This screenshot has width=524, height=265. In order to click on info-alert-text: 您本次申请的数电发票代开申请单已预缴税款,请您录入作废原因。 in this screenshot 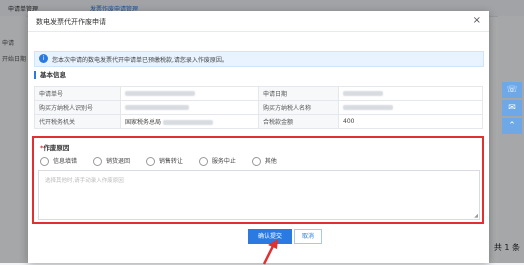, I will do `click(140, 60)`.